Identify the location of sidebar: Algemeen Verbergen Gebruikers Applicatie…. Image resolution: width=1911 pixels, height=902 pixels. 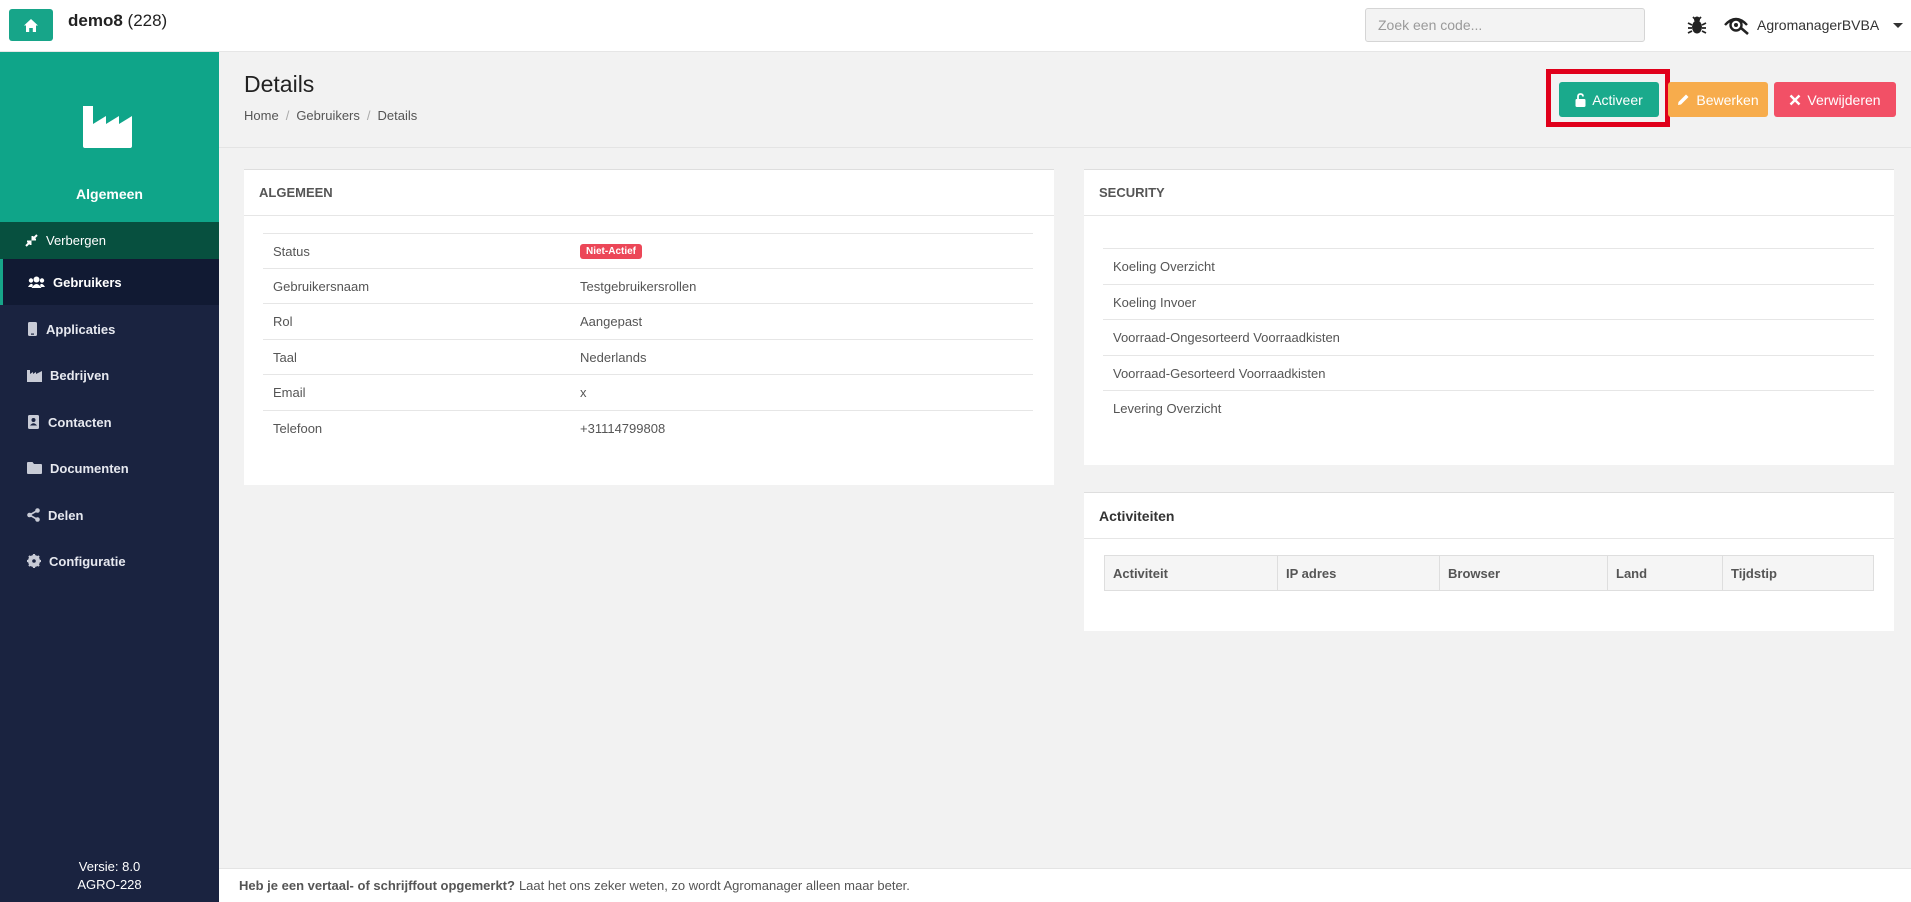
(109, 477).